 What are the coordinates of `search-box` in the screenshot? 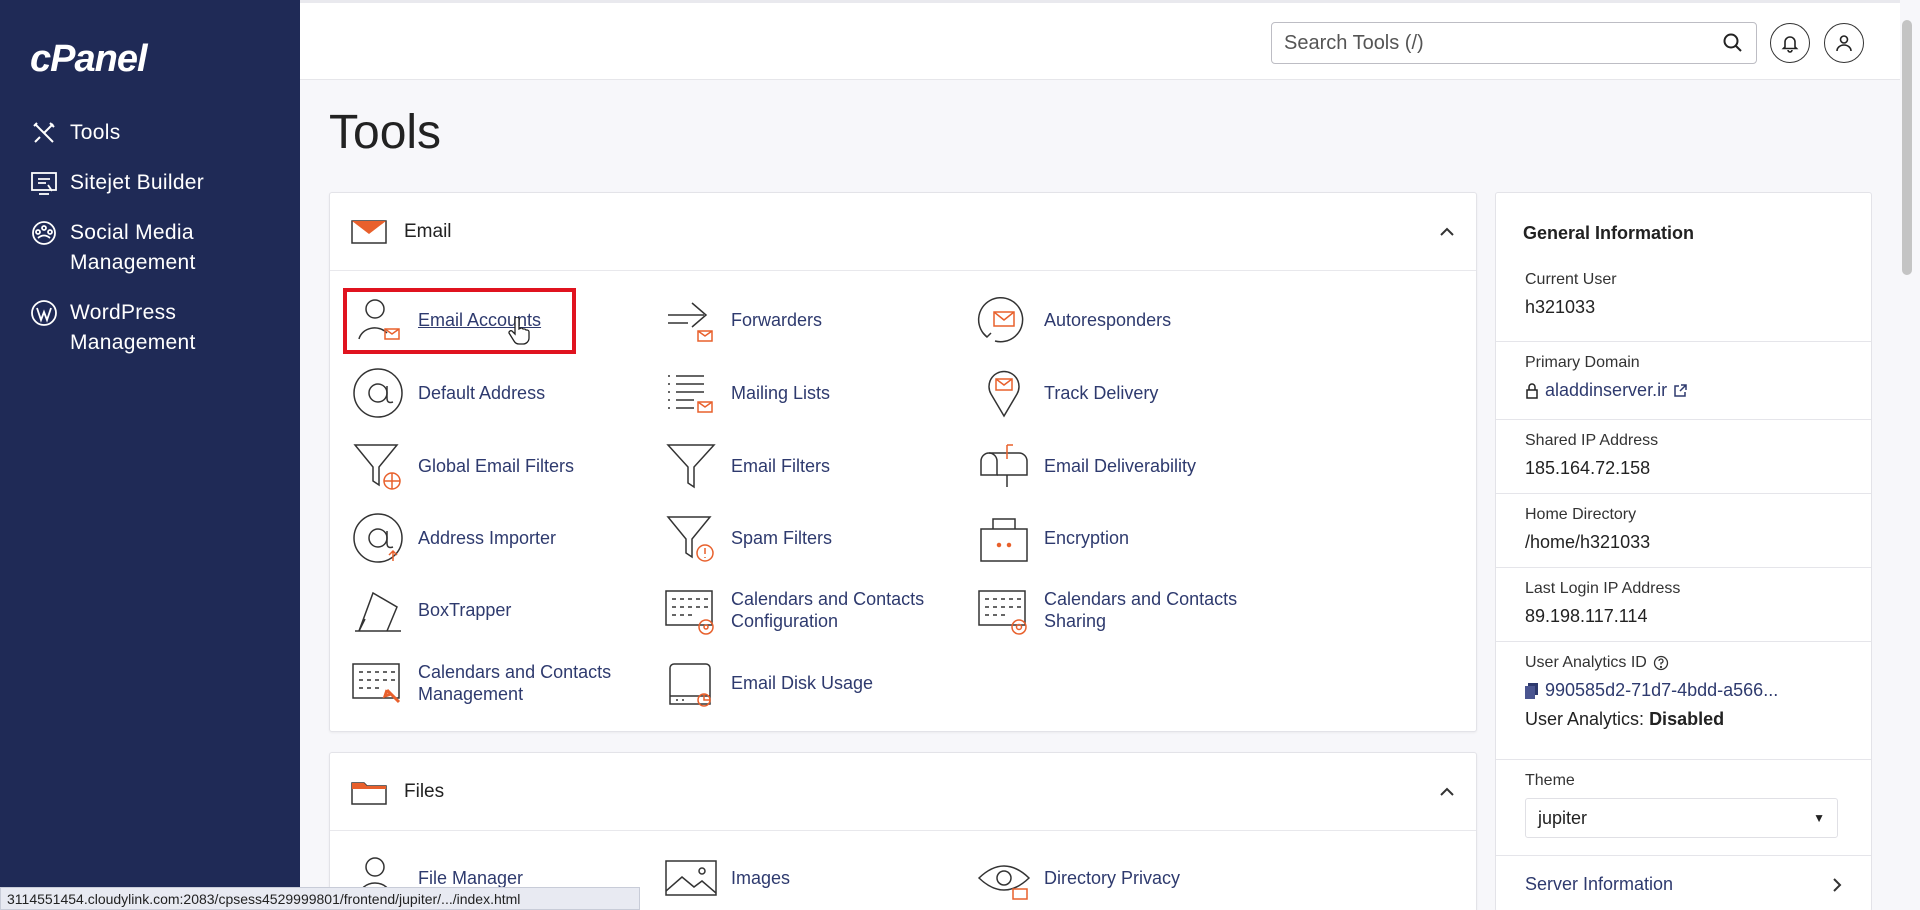 It's located at (1514, 43).